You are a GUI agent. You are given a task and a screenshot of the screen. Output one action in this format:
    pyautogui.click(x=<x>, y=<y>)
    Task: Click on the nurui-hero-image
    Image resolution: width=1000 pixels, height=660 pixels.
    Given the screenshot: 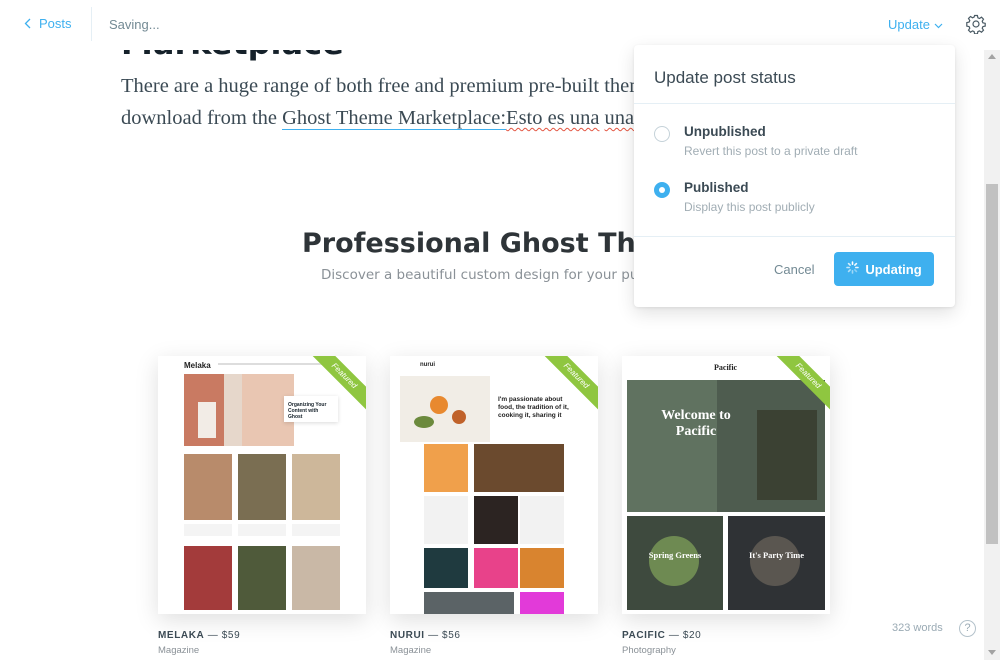 What is the action you would take?
    pyautogui.click(x=445, y=409)
    